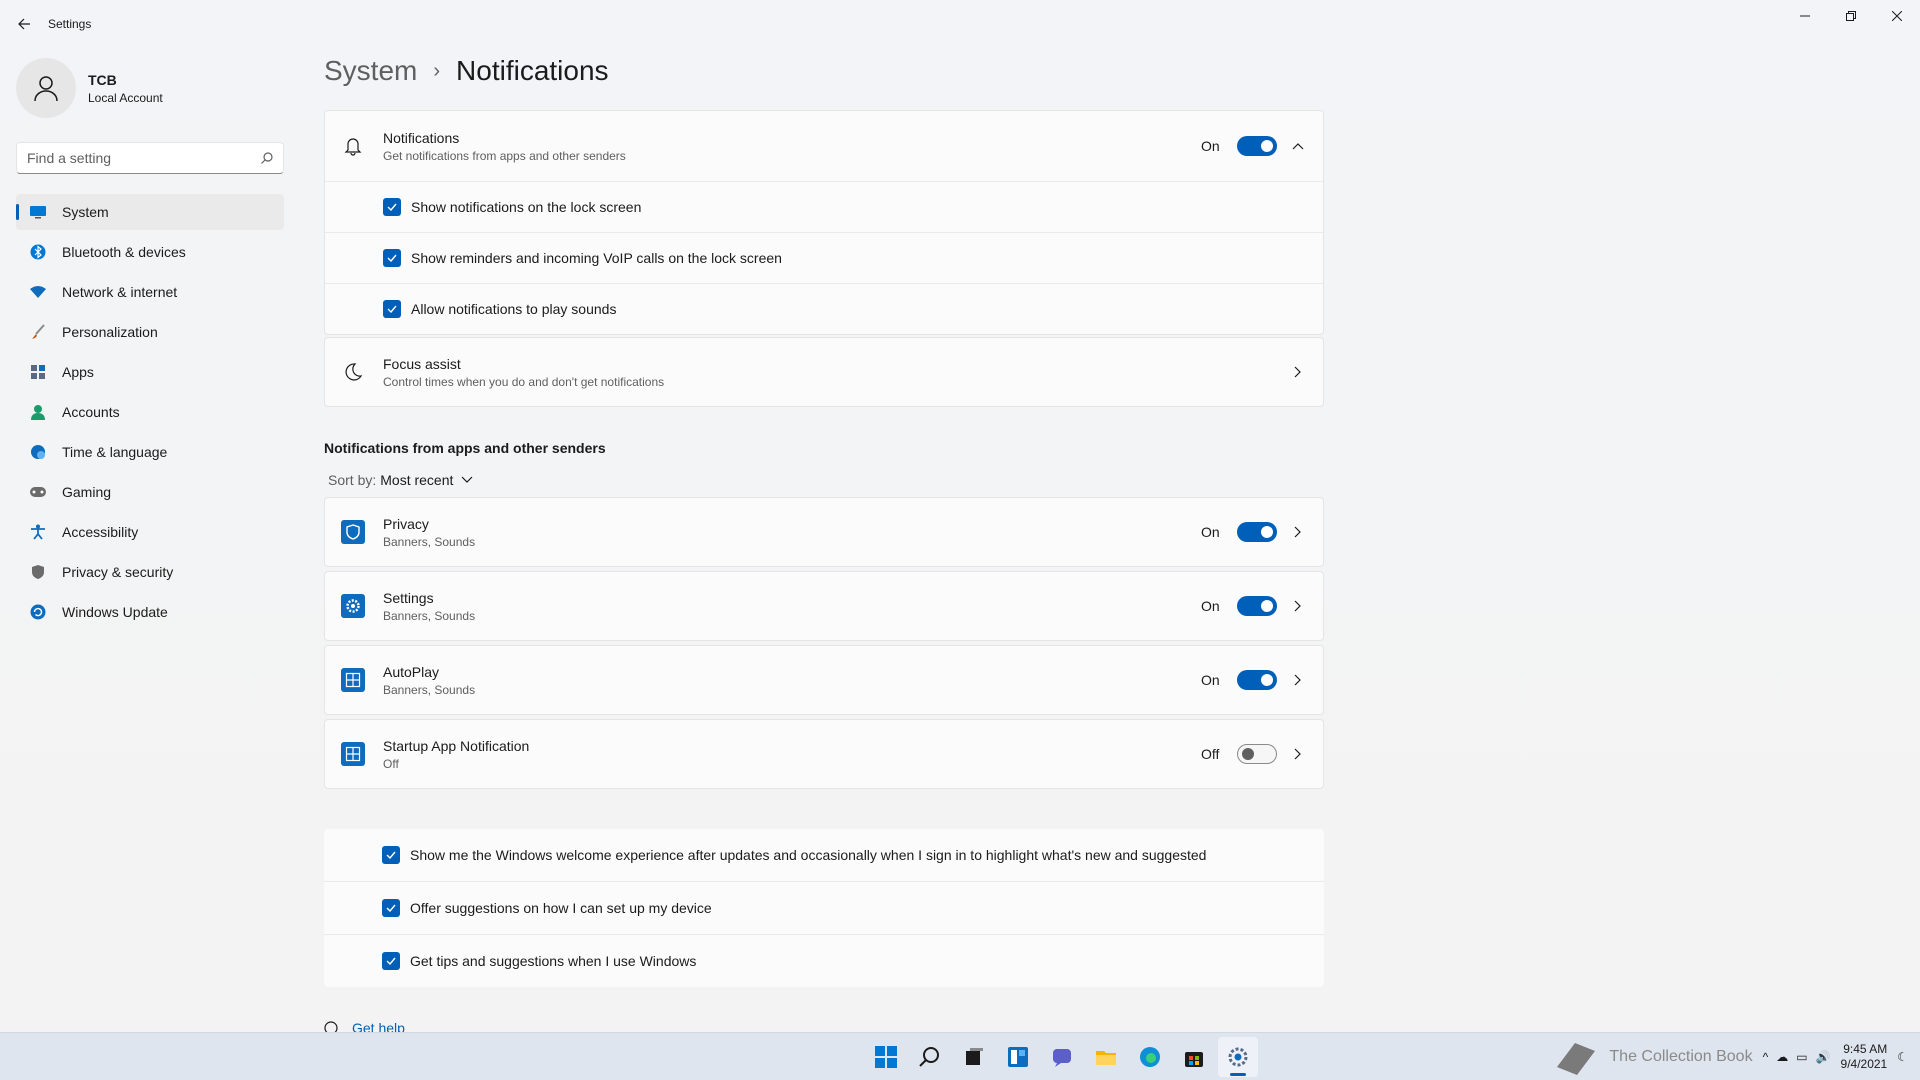  What do you see at coordinates (110, 332) in the screenshot?
I see `sidebar-item-label: Personalization` at bounding box center [110, 332].